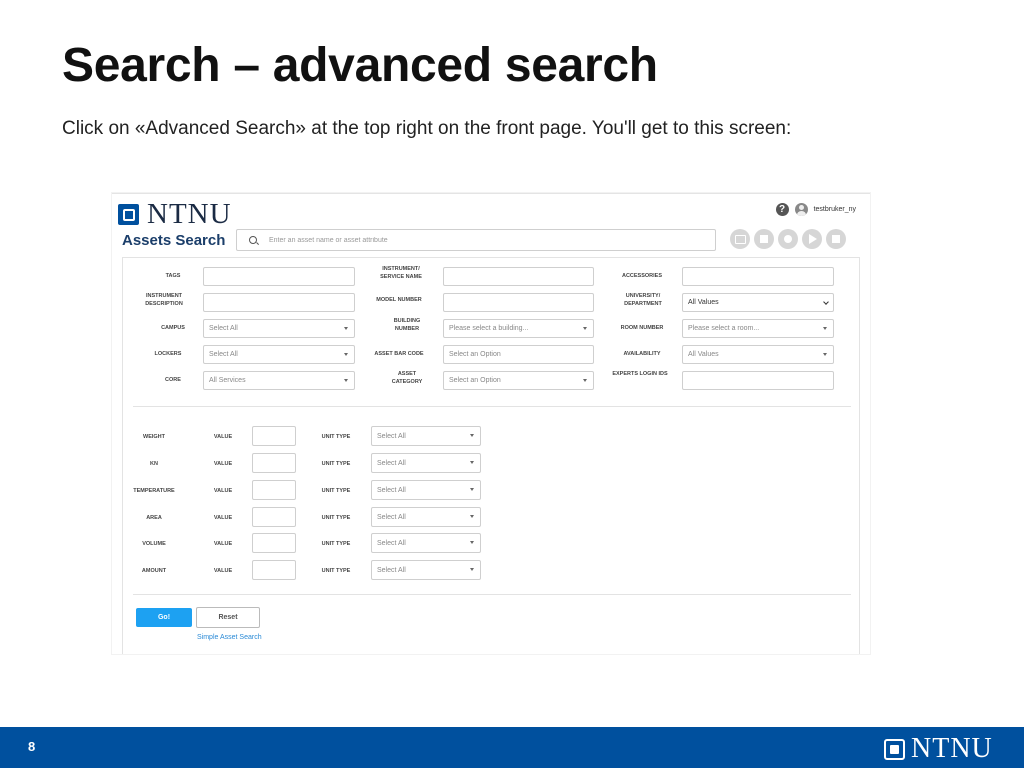 This screenshot has height=768, width=1024. I want to click on page-number: 8, so click(32, 746).